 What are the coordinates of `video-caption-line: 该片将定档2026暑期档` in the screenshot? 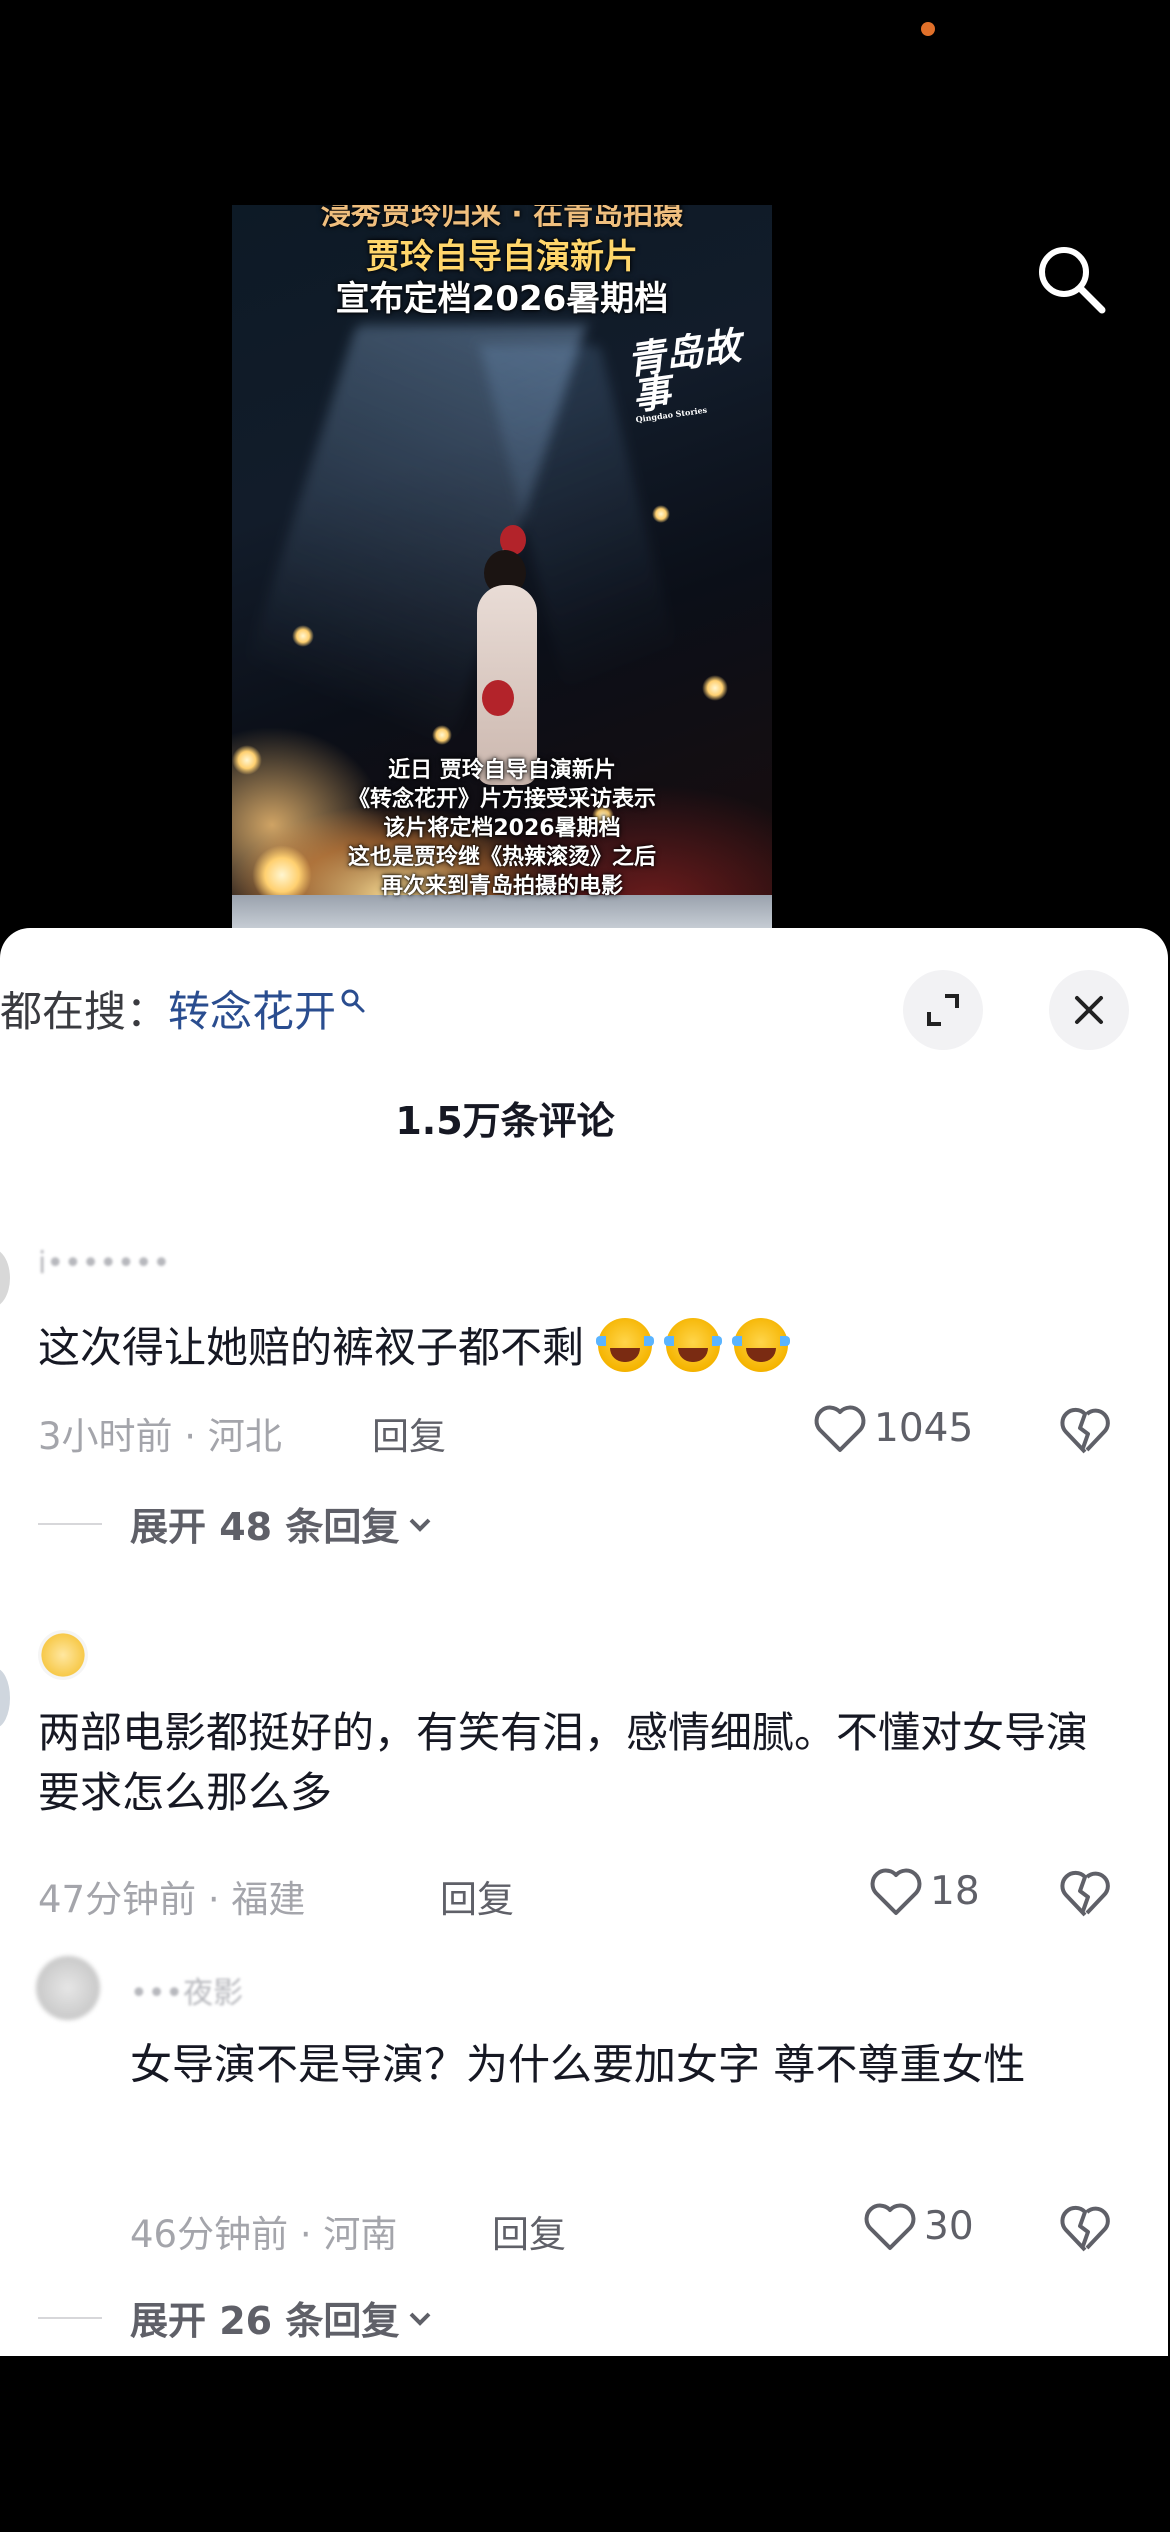 It's located at (502, 828).